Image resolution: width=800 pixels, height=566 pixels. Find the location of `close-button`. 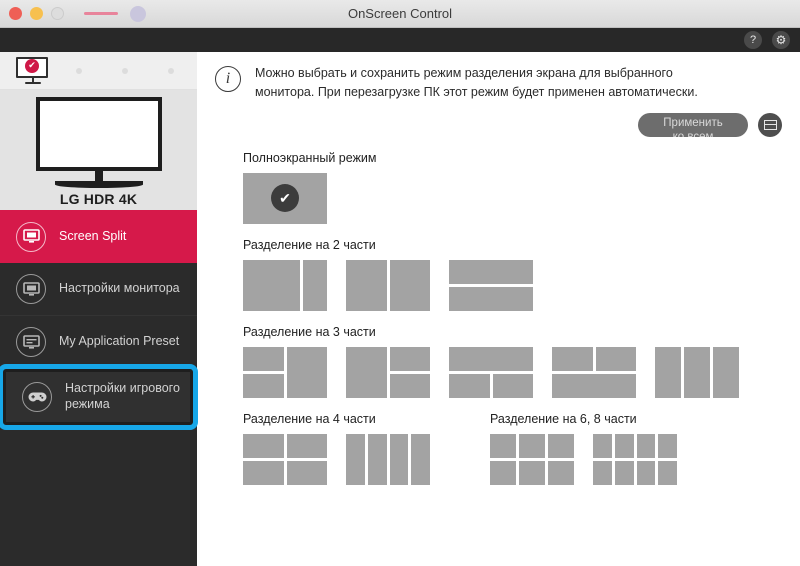

close-button is located at coordinates (15, 13).